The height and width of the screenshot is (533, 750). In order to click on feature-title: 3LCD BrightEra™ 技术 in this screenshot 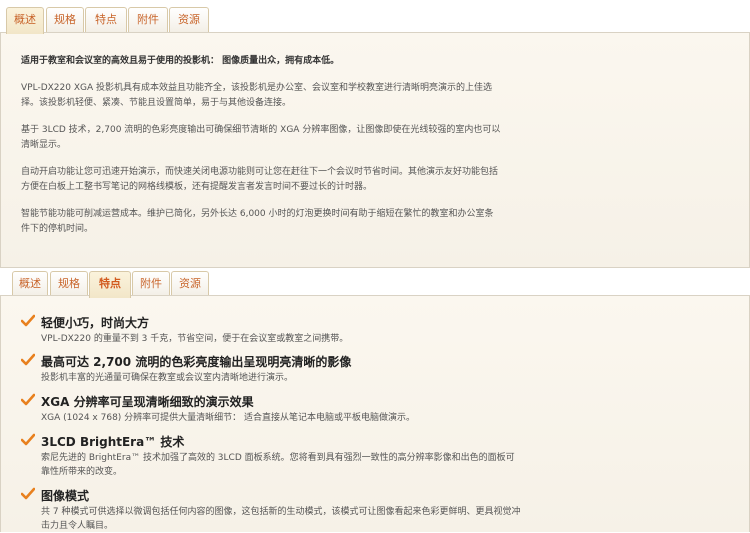, I will do `click(113, 442)`.